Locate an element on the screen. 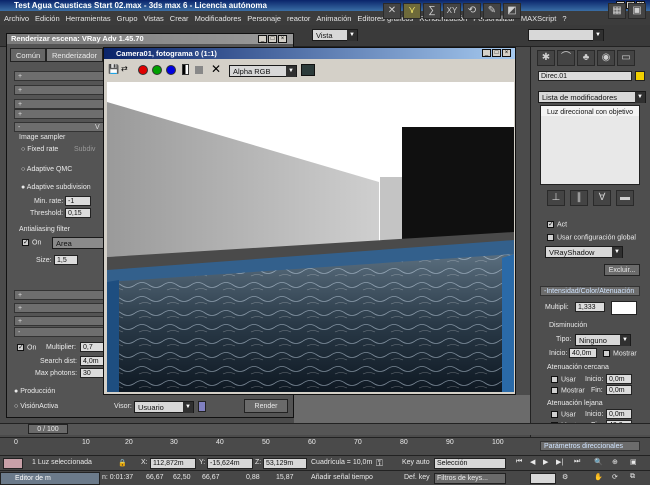 The width and height of the screenshot is (650, 485). monochrome-icon is located at coordinates (199, 70).